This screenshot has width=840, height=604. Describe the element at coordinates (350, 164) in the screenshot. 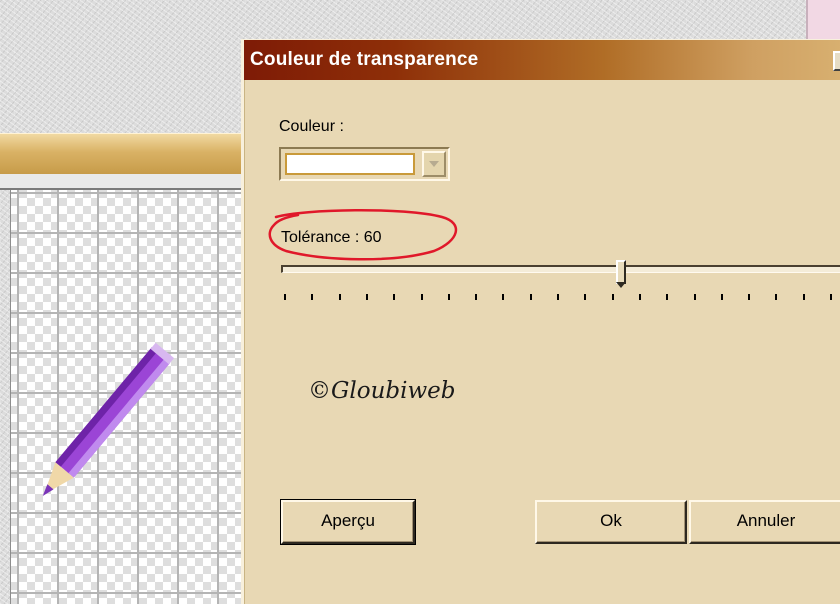

I see `color-swatch` at that location.